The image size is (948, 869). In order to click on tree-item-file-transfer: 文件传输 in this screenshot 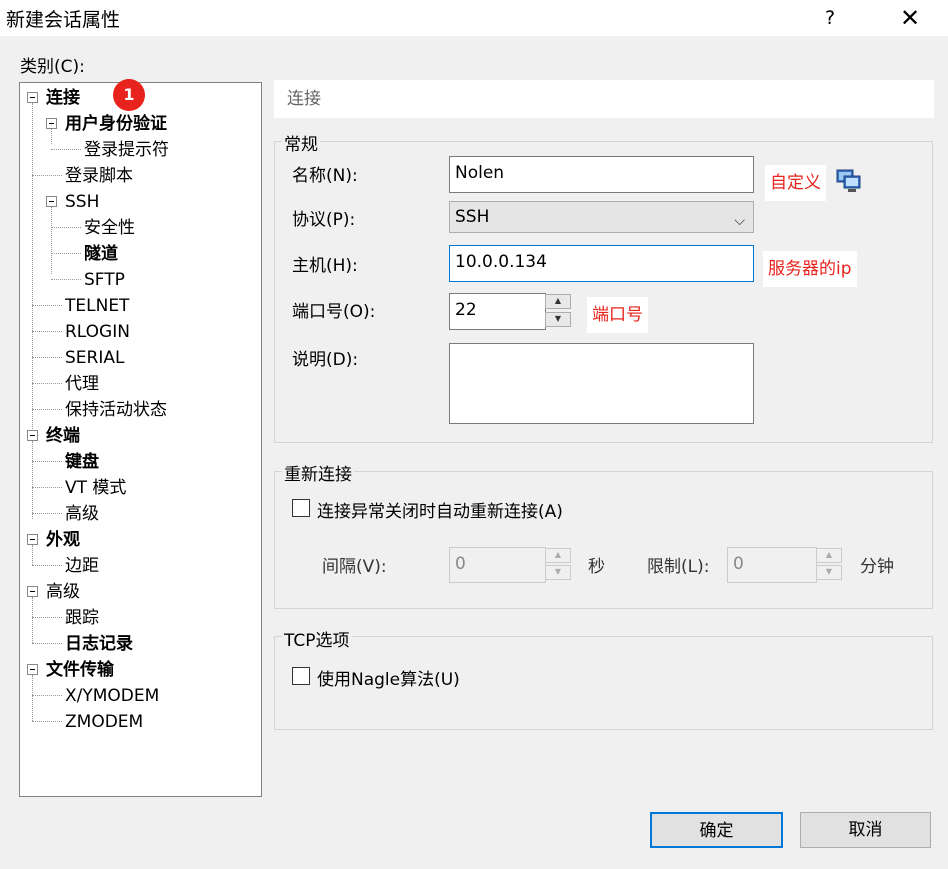, I will do `click(80, 670)`.